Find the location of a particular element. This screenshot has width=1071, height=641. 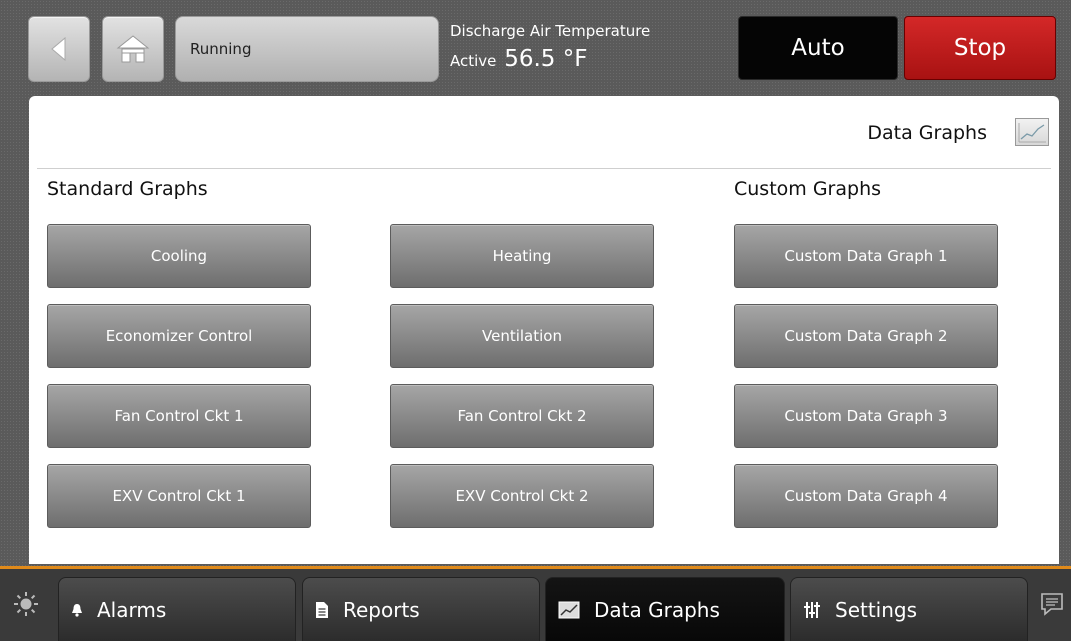

tab-settings: Settings is located at coordinates (909, 609).